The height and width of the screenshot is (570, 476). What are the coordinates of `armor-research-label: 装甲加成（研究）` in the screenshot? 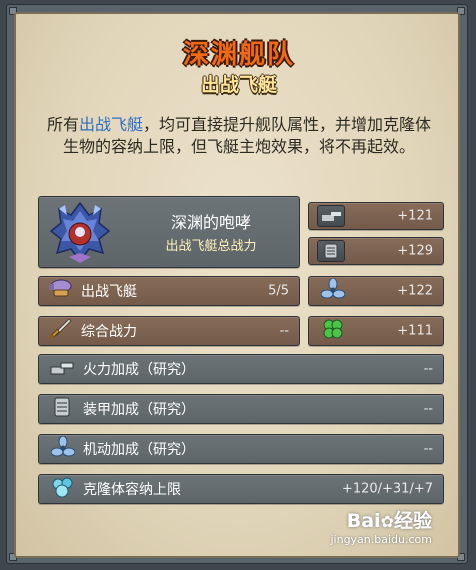 It's located at (139, 410).